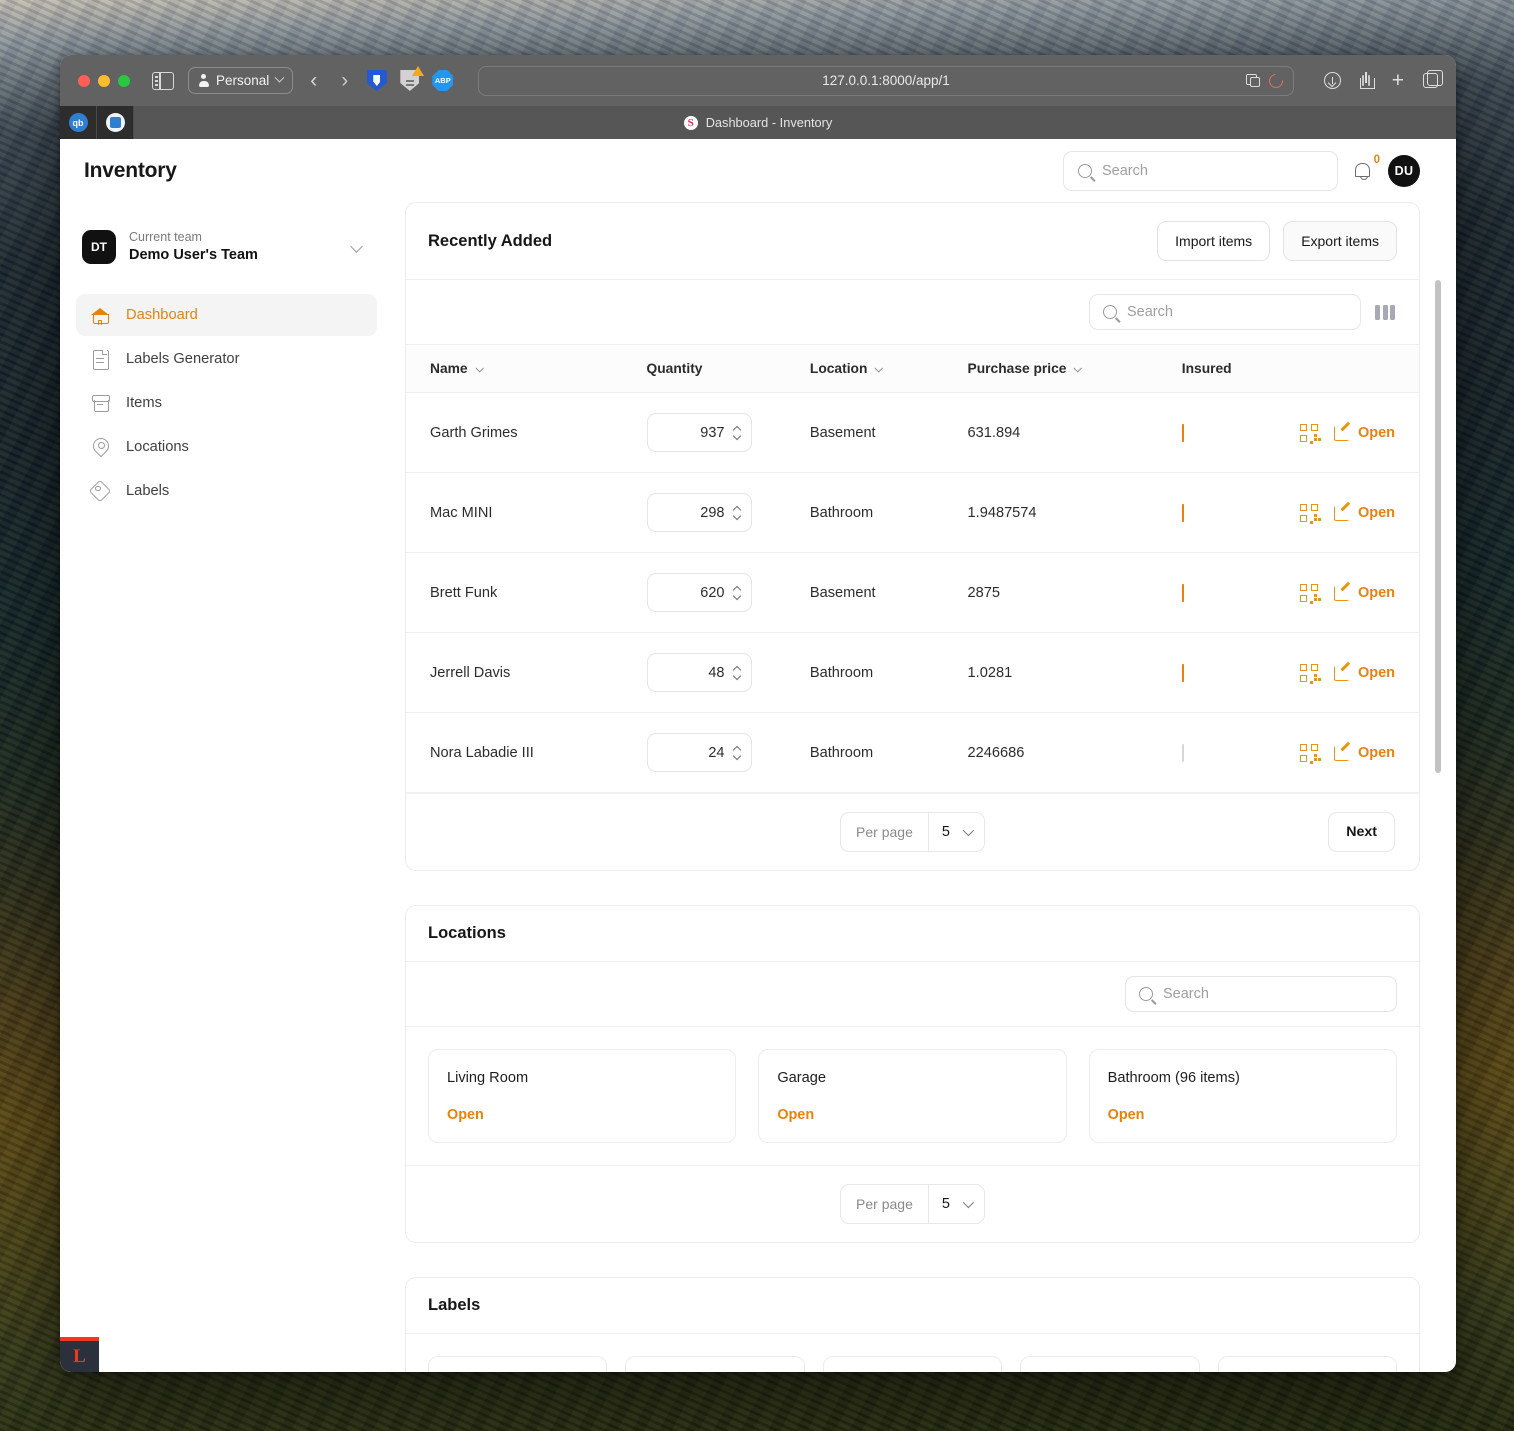  What do you see at coordinates (226, 403) in the screenshot?
I see `sidebar-item-items: Items` at bounding box center [226, 403].